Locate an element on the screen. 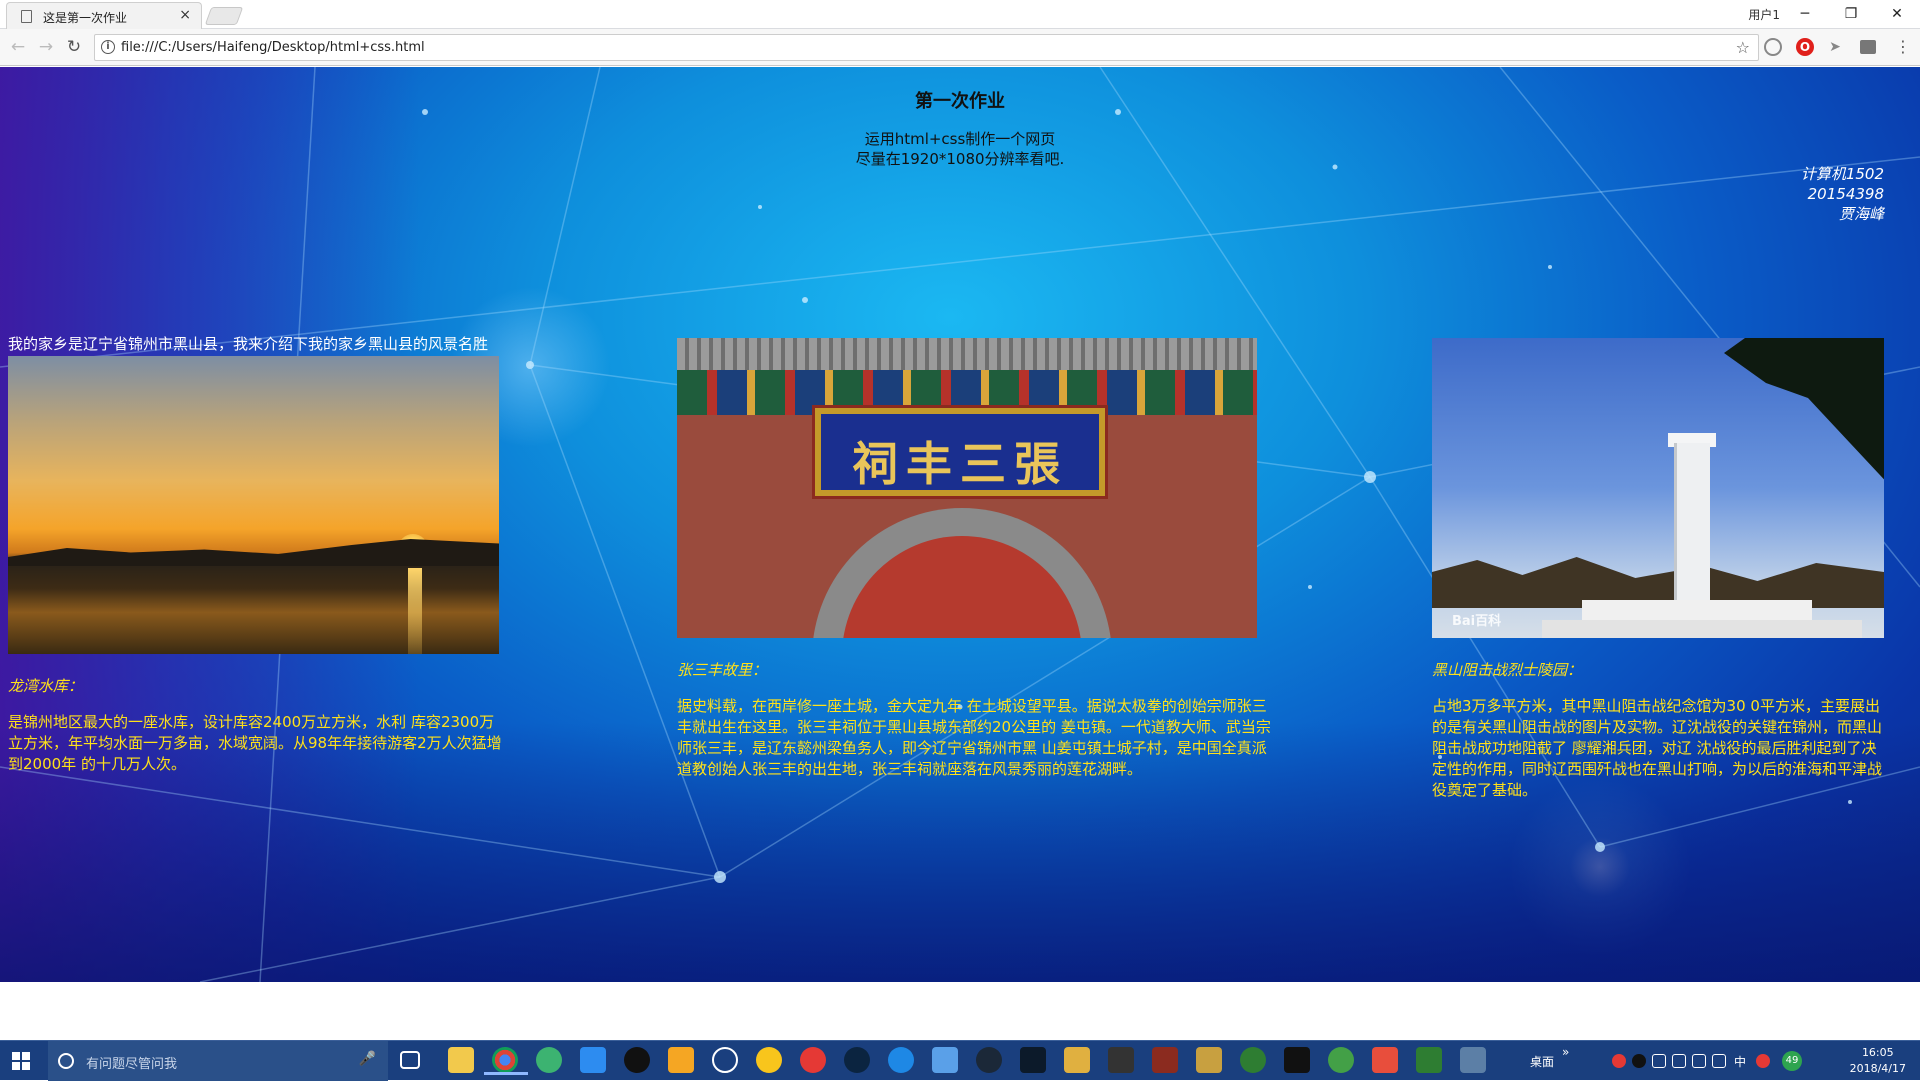 The width and height of the screenshot is (1920, 1081). browser-tab-bar: 这是第一次作业 × 用户1 ─ ❐ ✕ is located at coordinates (960, 14).